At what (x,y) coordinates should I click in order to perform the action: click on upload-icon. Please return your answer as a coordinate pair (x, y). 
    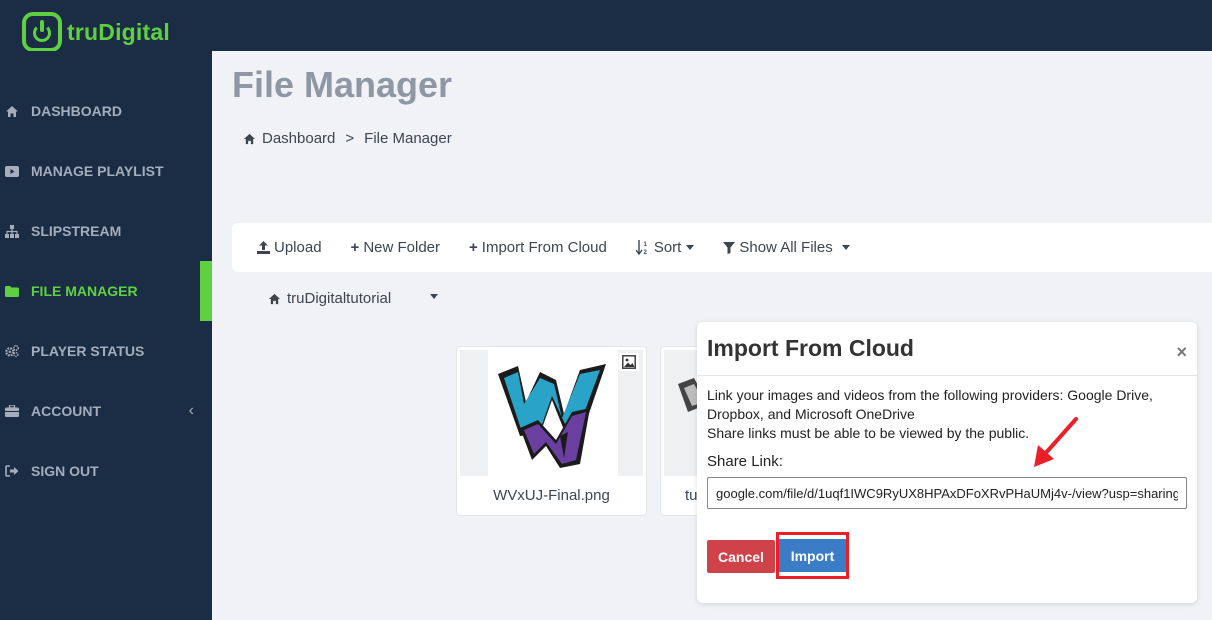
    Looking at the image, I should click on (263, 247).